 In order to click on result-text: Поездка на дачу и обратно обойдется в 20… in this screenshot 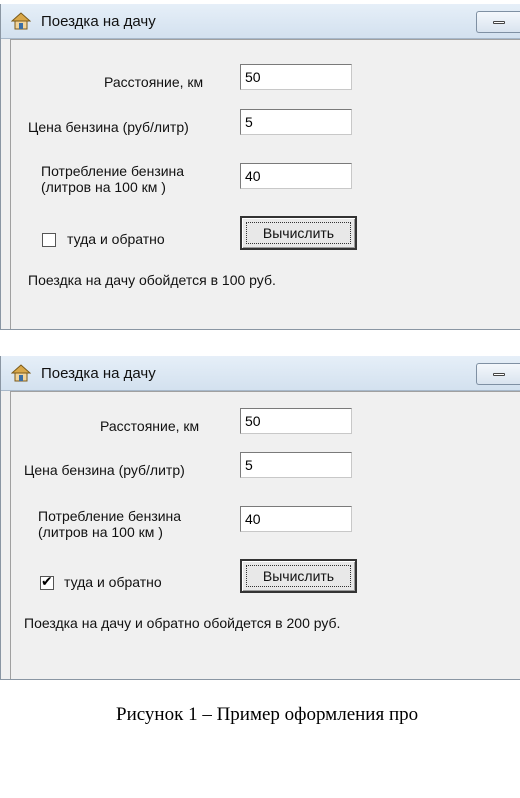, I will do `click(182, 623)`.